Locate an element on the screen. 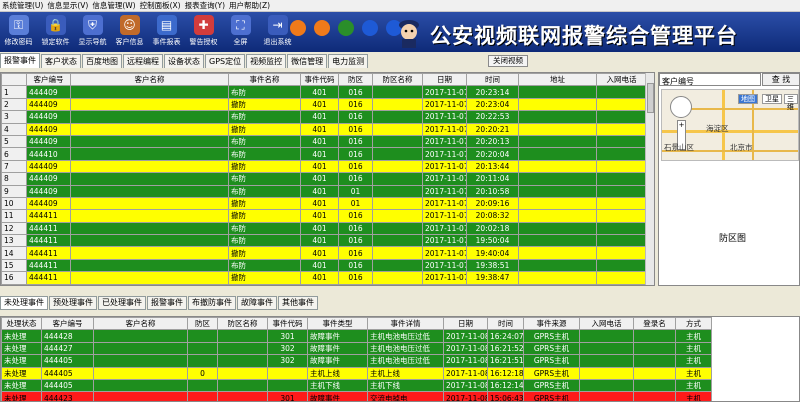  tab-3: 远程编程 is located at coordinates (143, 61).